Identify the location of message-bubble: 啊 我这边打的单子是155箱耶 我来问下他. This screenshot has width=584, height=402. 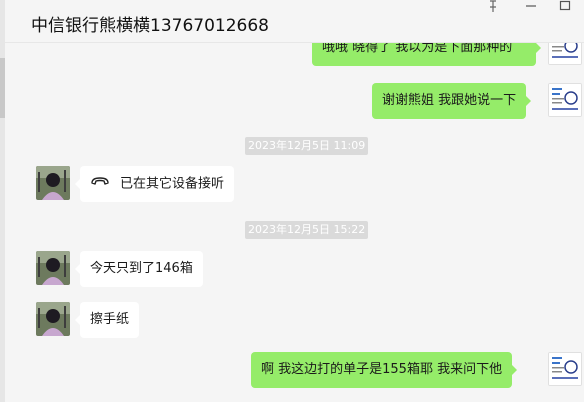
(384, 370).